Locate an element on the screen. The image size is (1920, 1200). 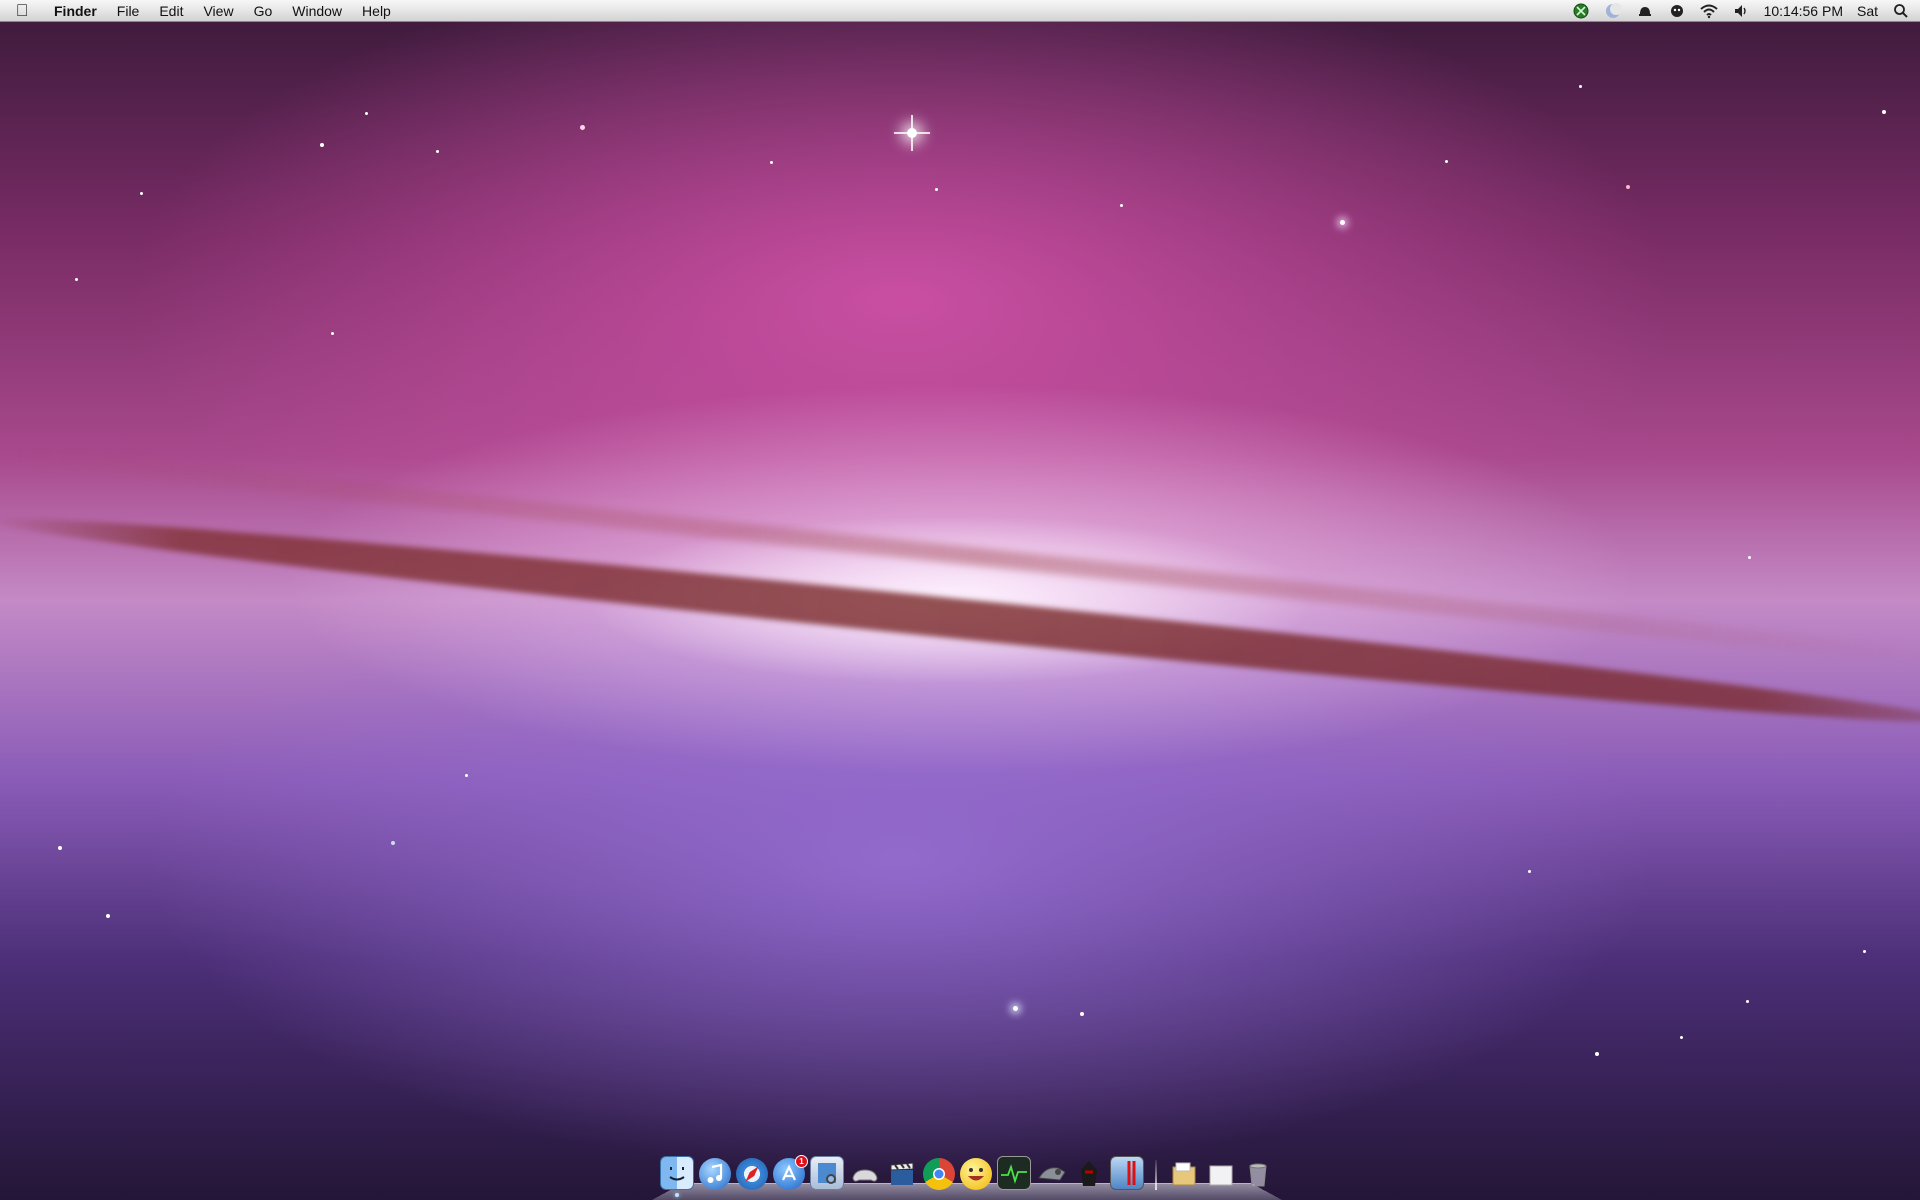
menu-window: Window is located at coordinates (317, 11).